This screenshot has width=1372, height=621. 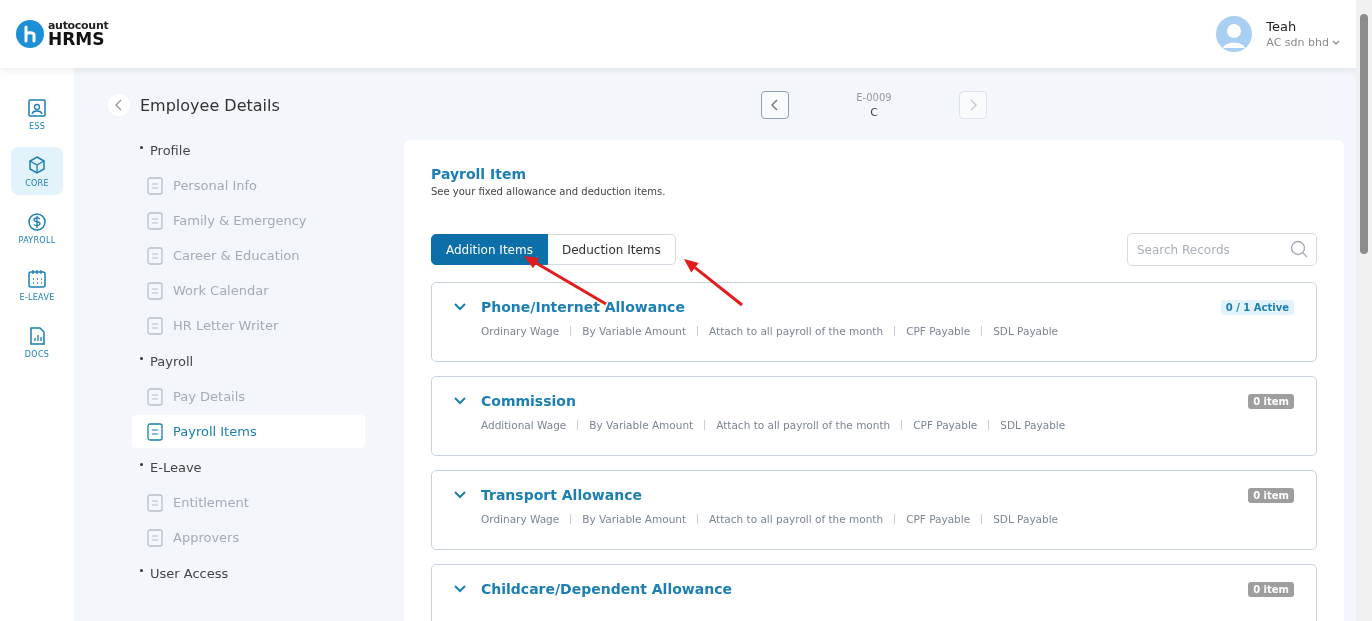 I want to click on scrollbar-thumb, so click(x=1364, y=134).